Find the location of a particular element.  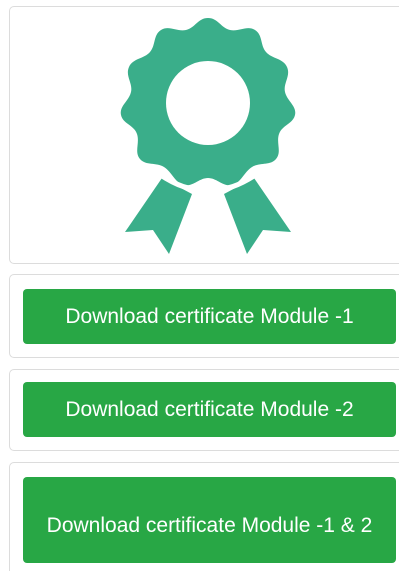

module-1-card: Download certificate Module -1 is located at coordinates (204, 316).